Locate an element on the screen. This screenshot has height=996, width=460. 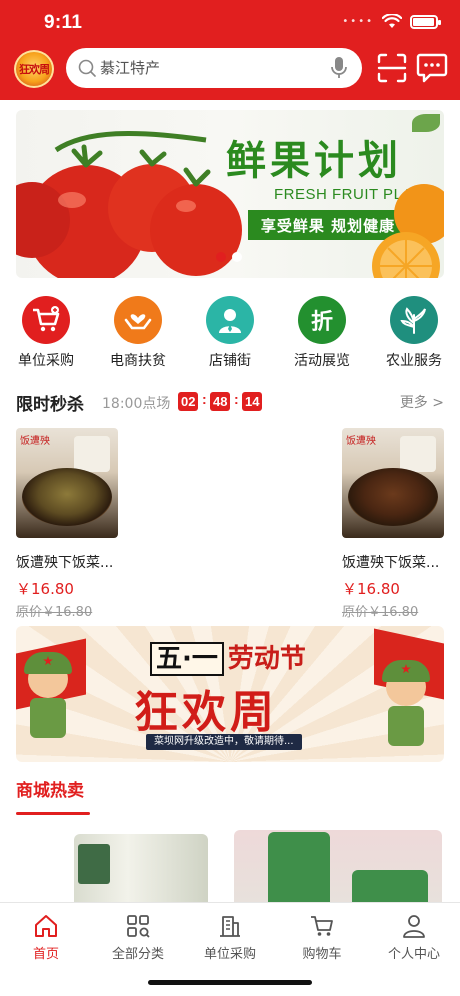
tab-label: 首页 is located at coordinates (45, 954).